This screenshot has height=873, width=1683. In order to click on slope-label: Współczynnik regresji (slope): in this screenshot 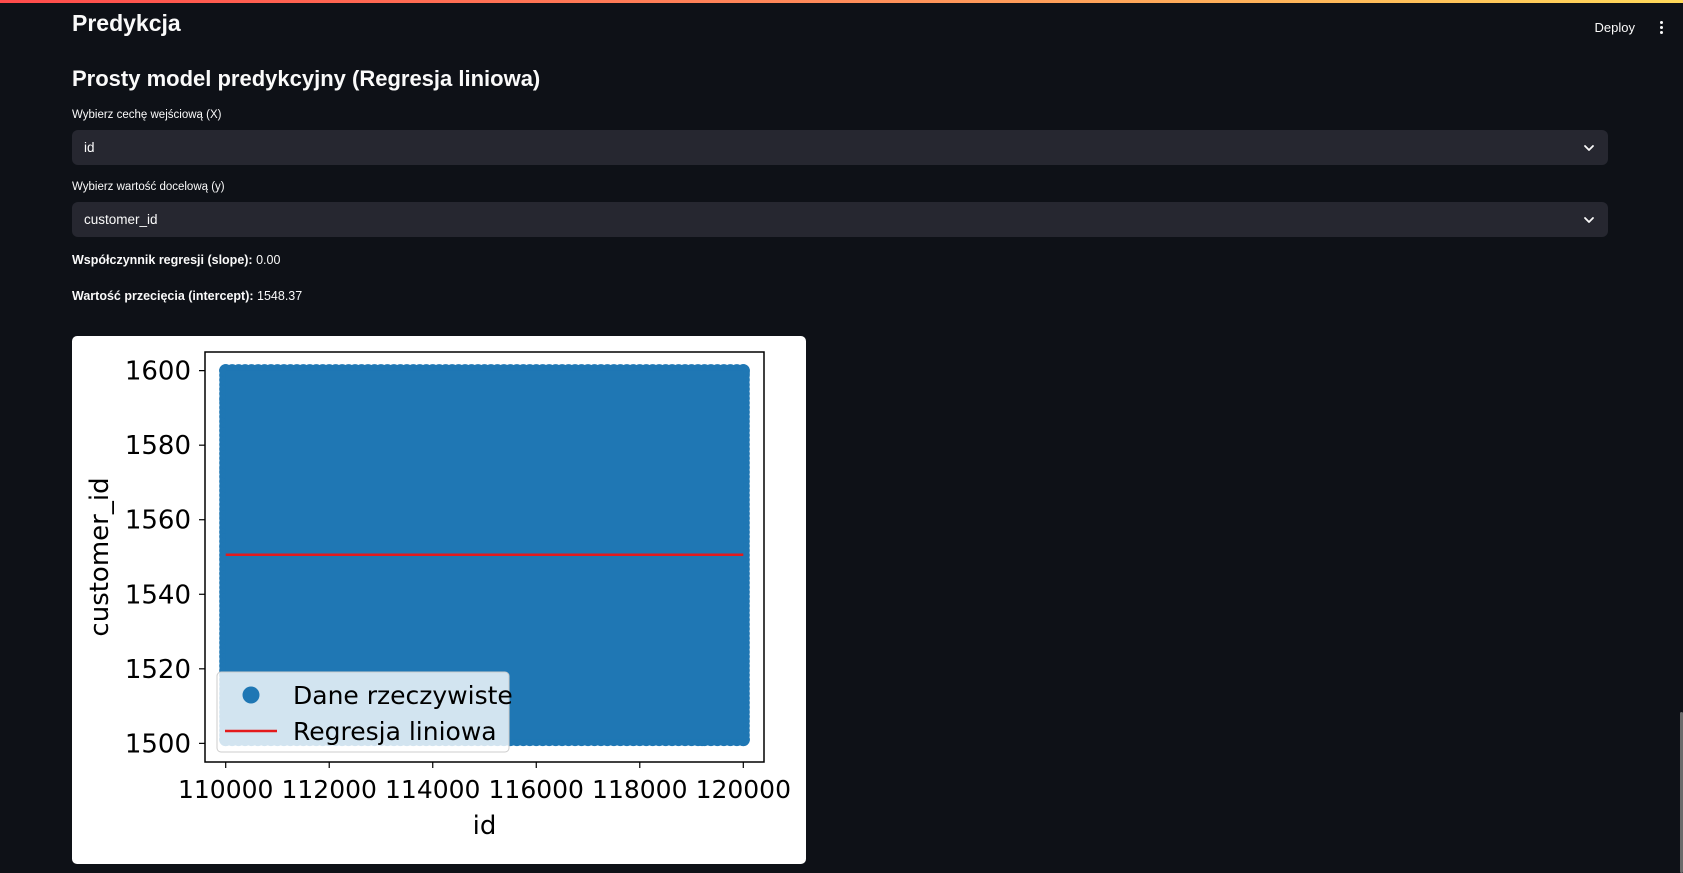, I will do `click(162, 260)`.